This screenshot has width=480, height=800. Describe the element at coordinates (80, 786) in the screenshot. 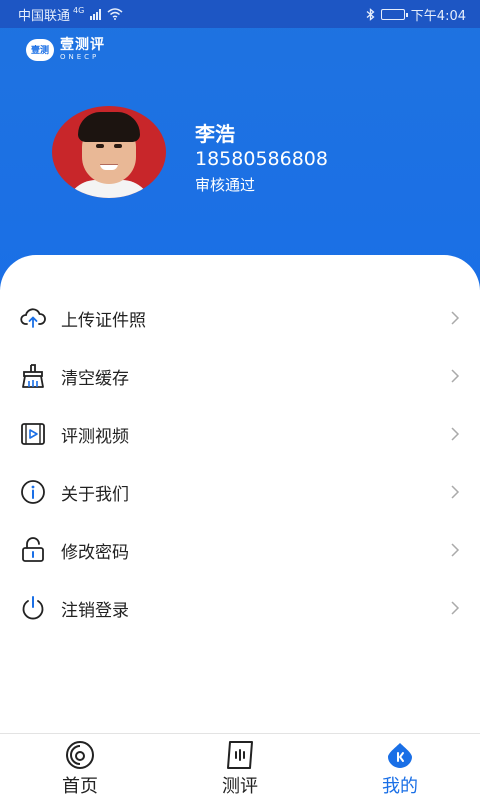

I see `tab-label-home: 首页` at that location.